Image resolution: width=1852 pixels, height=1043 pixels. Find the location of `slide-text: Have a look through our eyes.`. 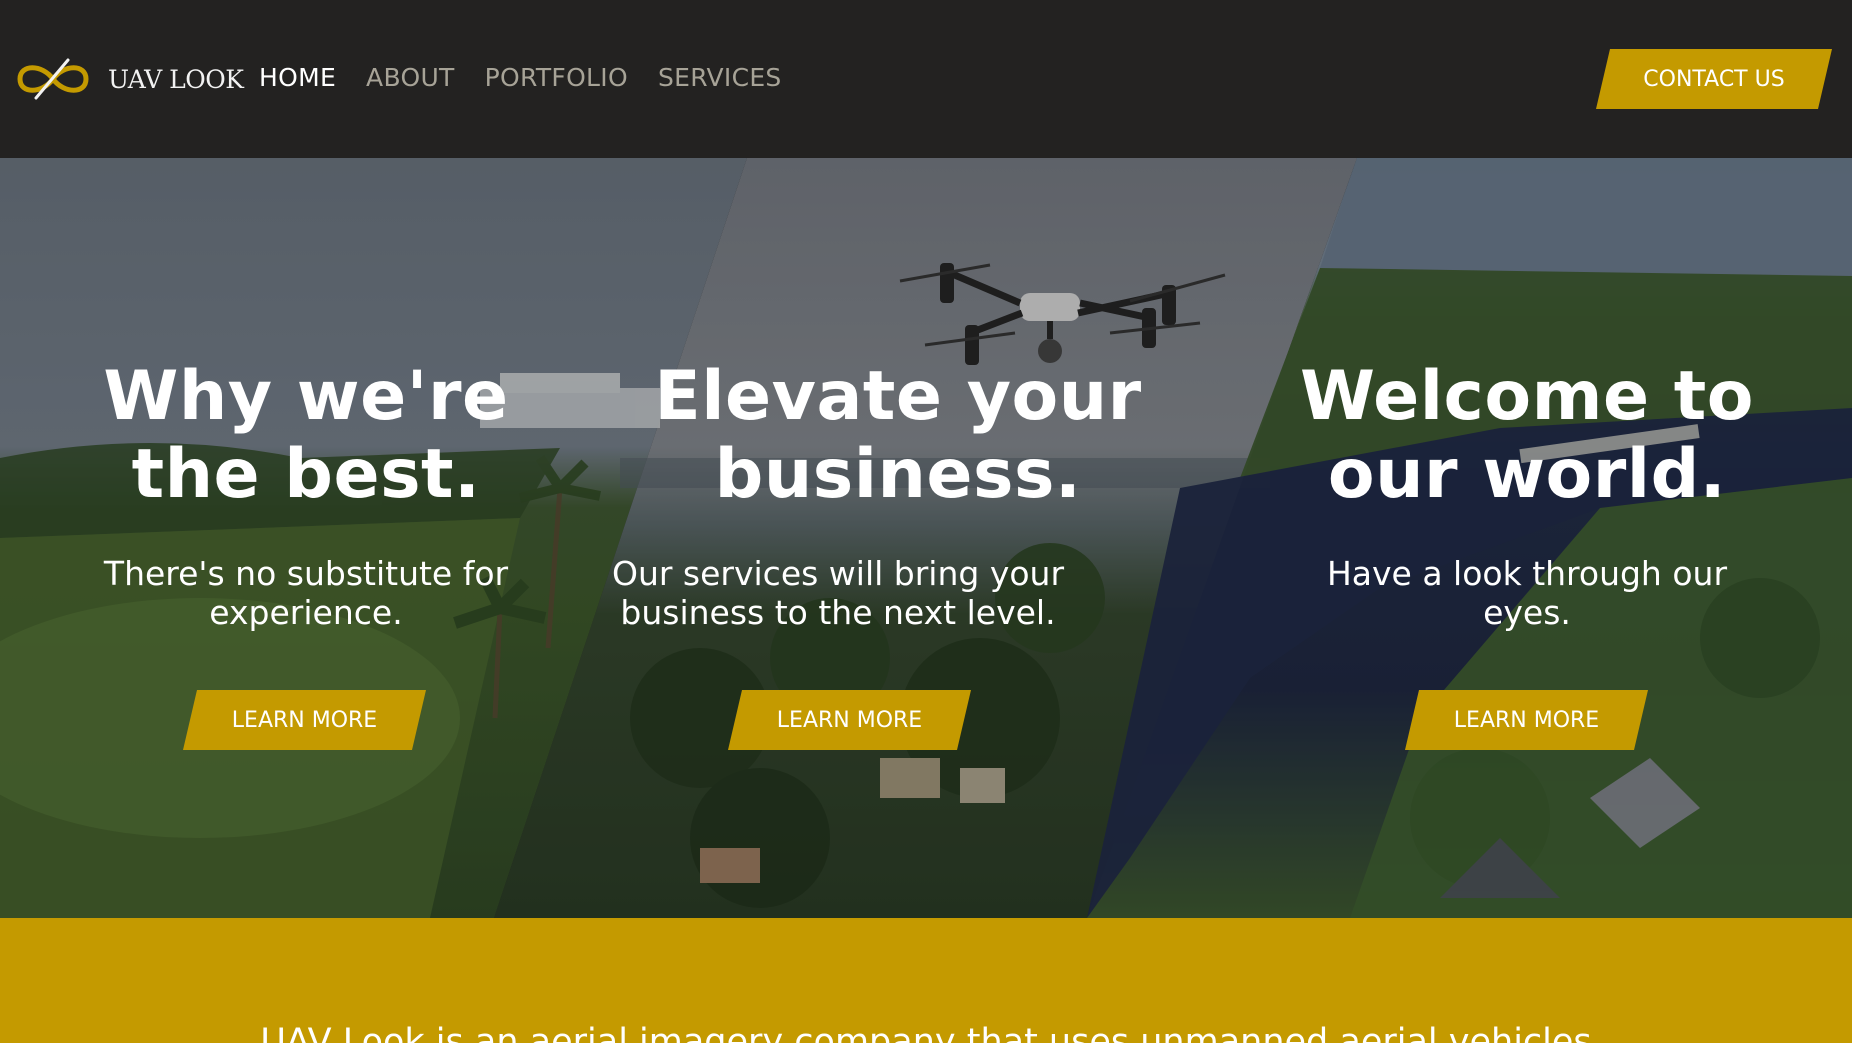

slide-text: Have a look through our eyes. is located at coordinates (1527, 593).